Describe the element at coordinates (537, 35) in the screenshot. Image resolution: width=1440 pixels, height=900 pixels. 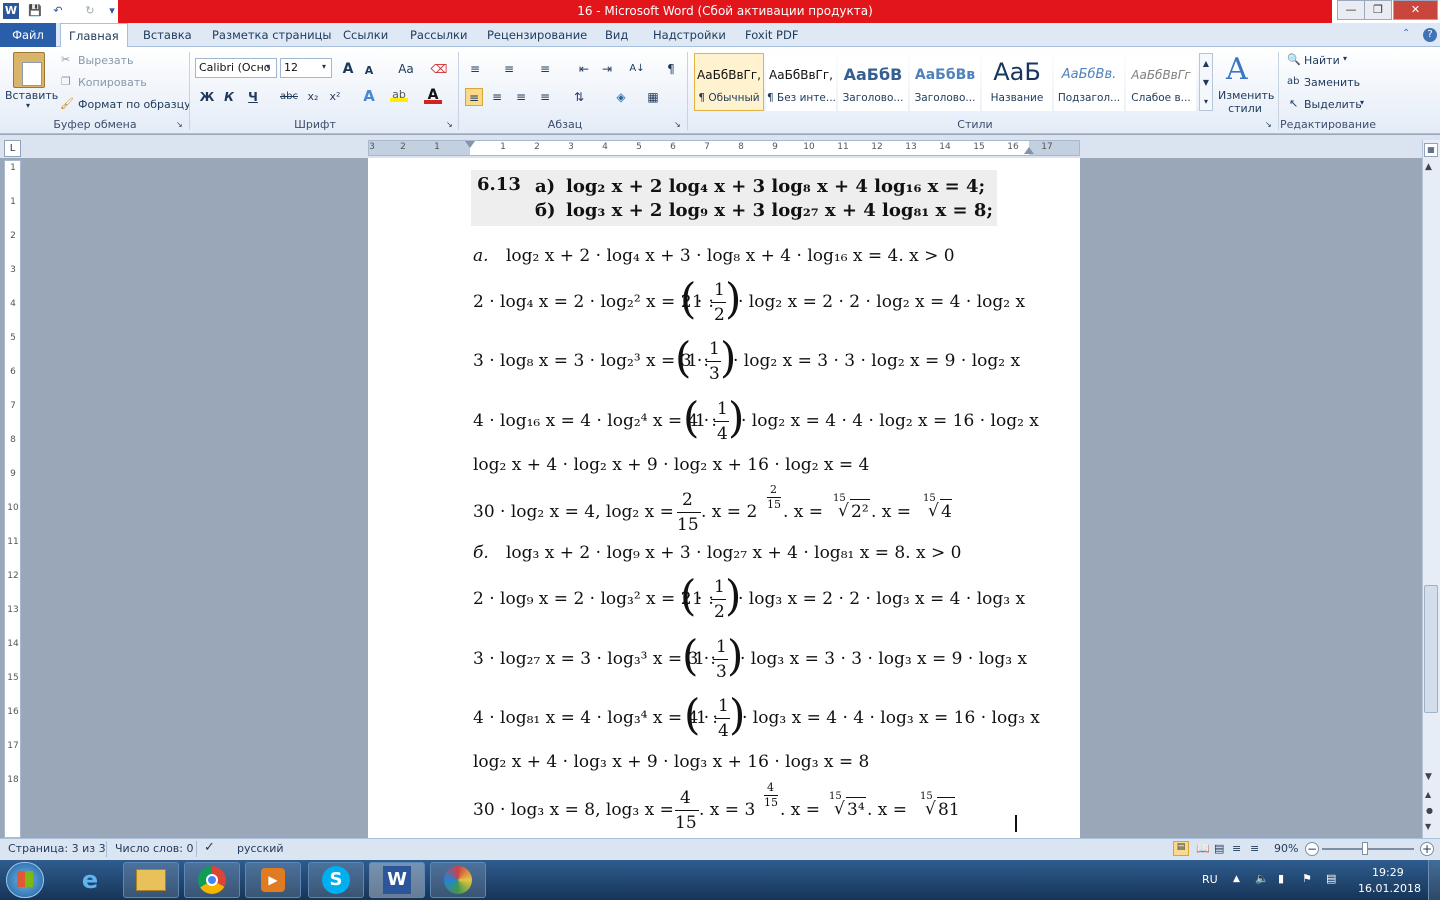
I see `tab-review: Рецензирование` at that location.